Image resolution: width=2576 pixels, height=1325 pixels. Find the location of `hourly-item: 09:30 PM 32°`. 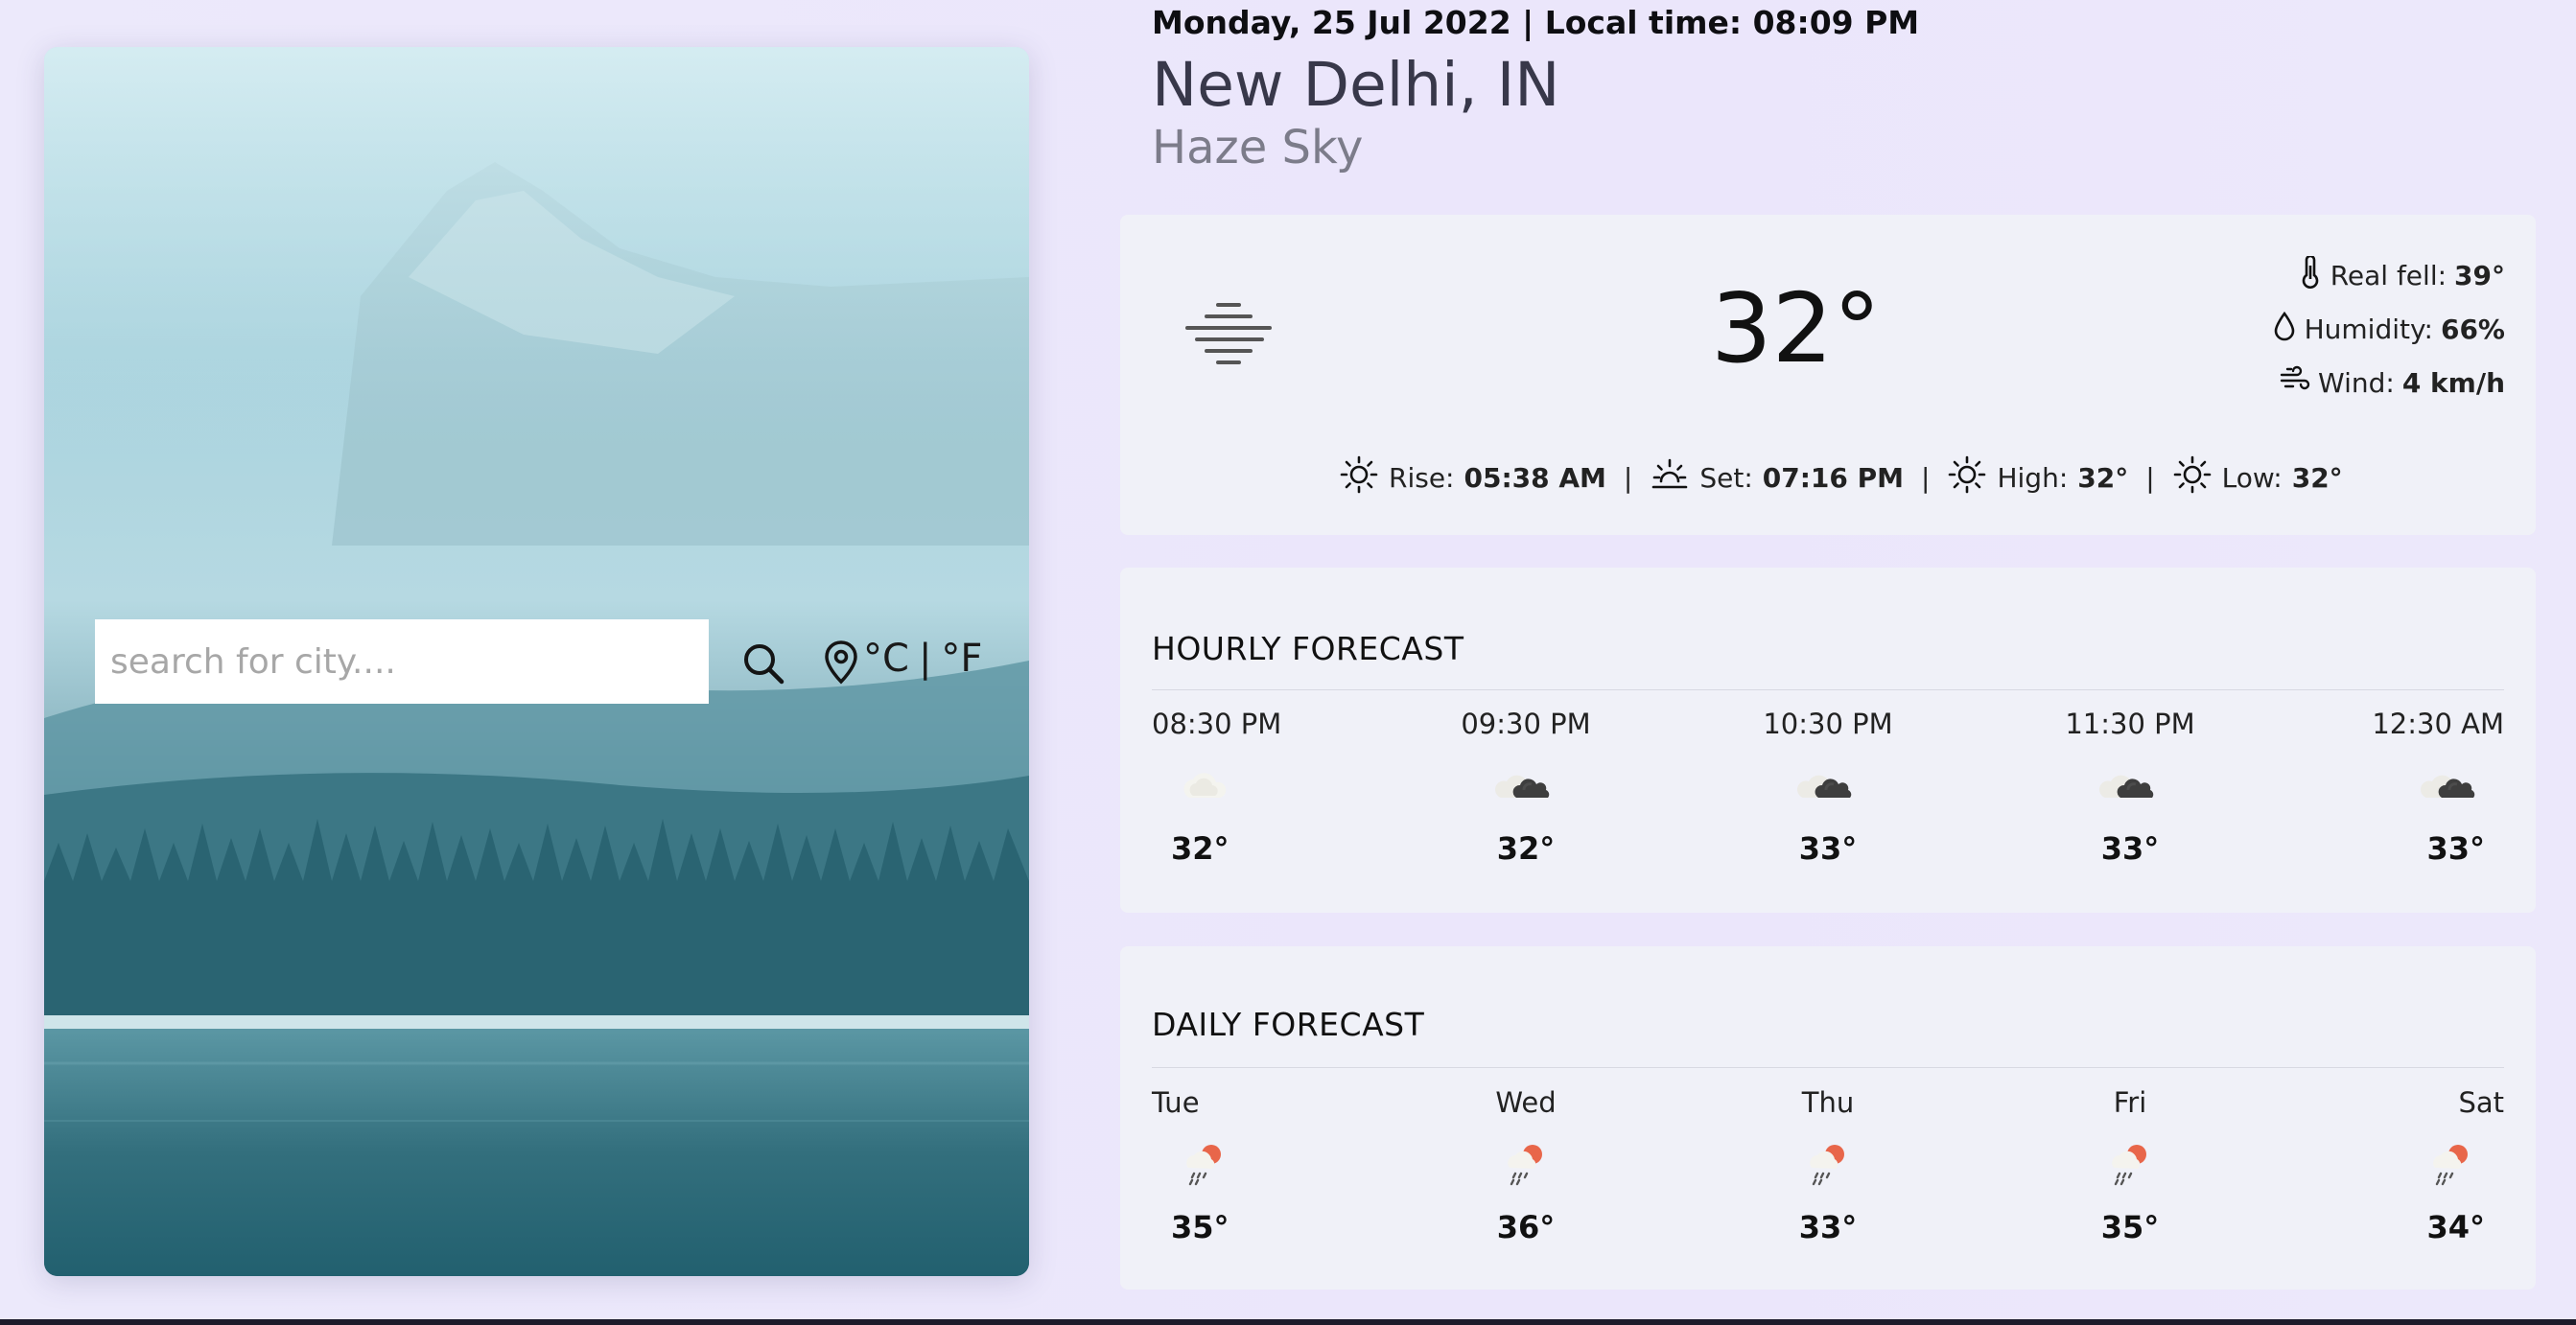

hourly-item: 09:30 PM 32° is located at coordinates (1526, 787).